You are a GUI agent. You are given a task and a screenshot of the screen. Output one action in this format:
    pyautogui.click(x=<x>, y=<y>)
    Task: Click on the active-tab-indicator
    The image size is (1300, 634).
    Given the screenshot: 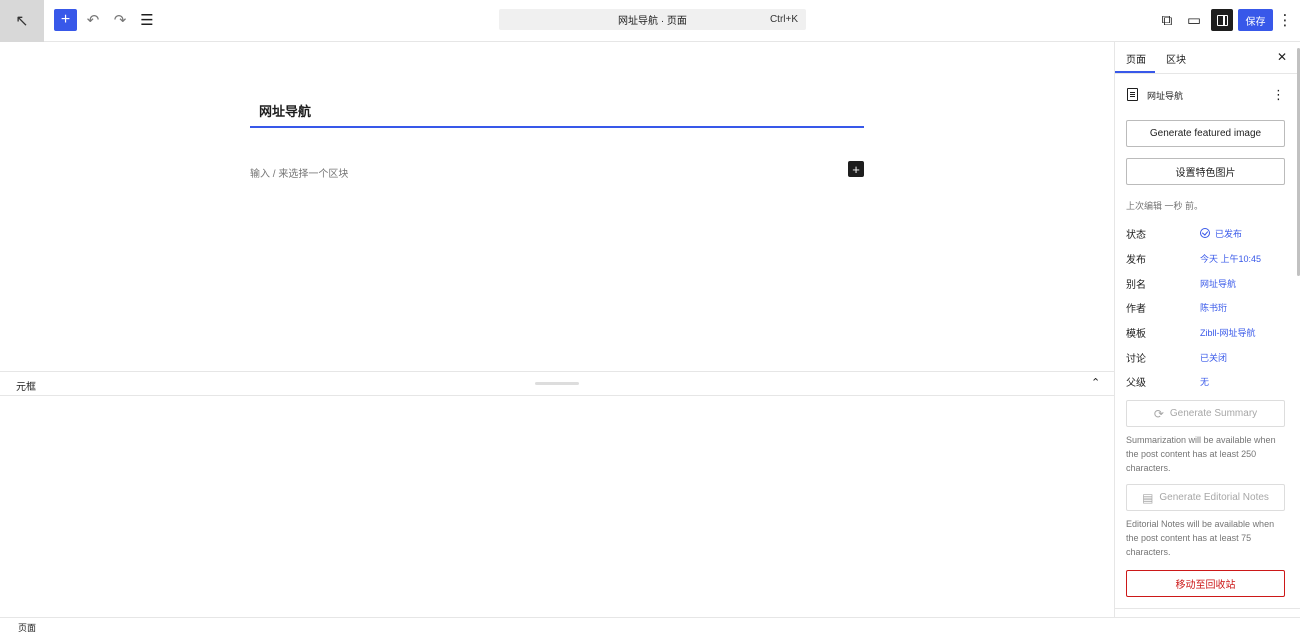 What is the action you would take?
    pyautogui.click(x=1135, y=72)
    